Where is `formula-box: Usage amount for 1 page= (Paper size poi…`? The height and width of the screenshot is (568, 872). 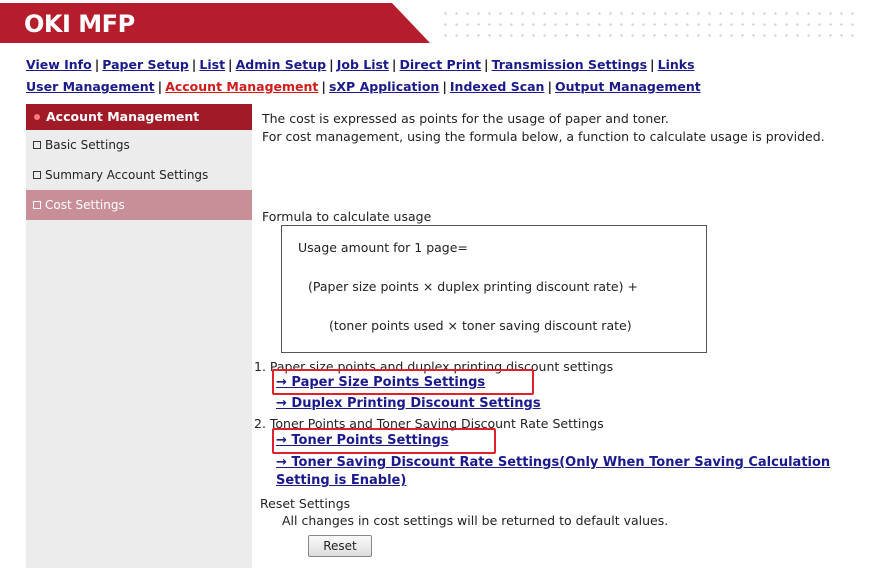
formula-box: Usage amount for 1 page= (Paper size poi… is located at coordinates (494, 289).